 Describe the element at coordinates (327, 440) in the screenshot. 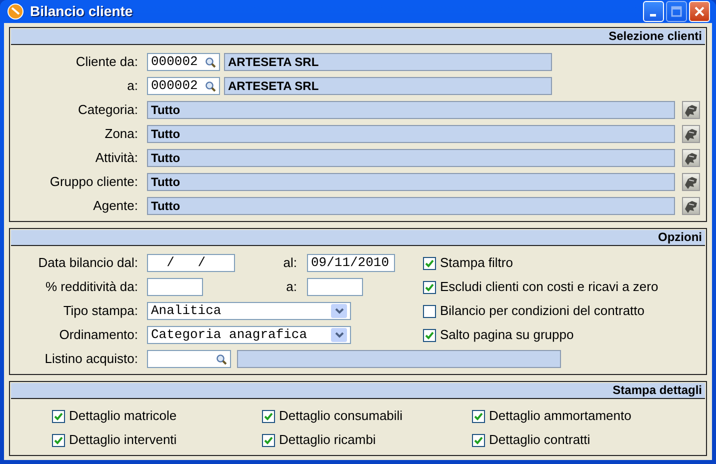

I see `checkbox-label: Dettaglio ricambi` at that location.